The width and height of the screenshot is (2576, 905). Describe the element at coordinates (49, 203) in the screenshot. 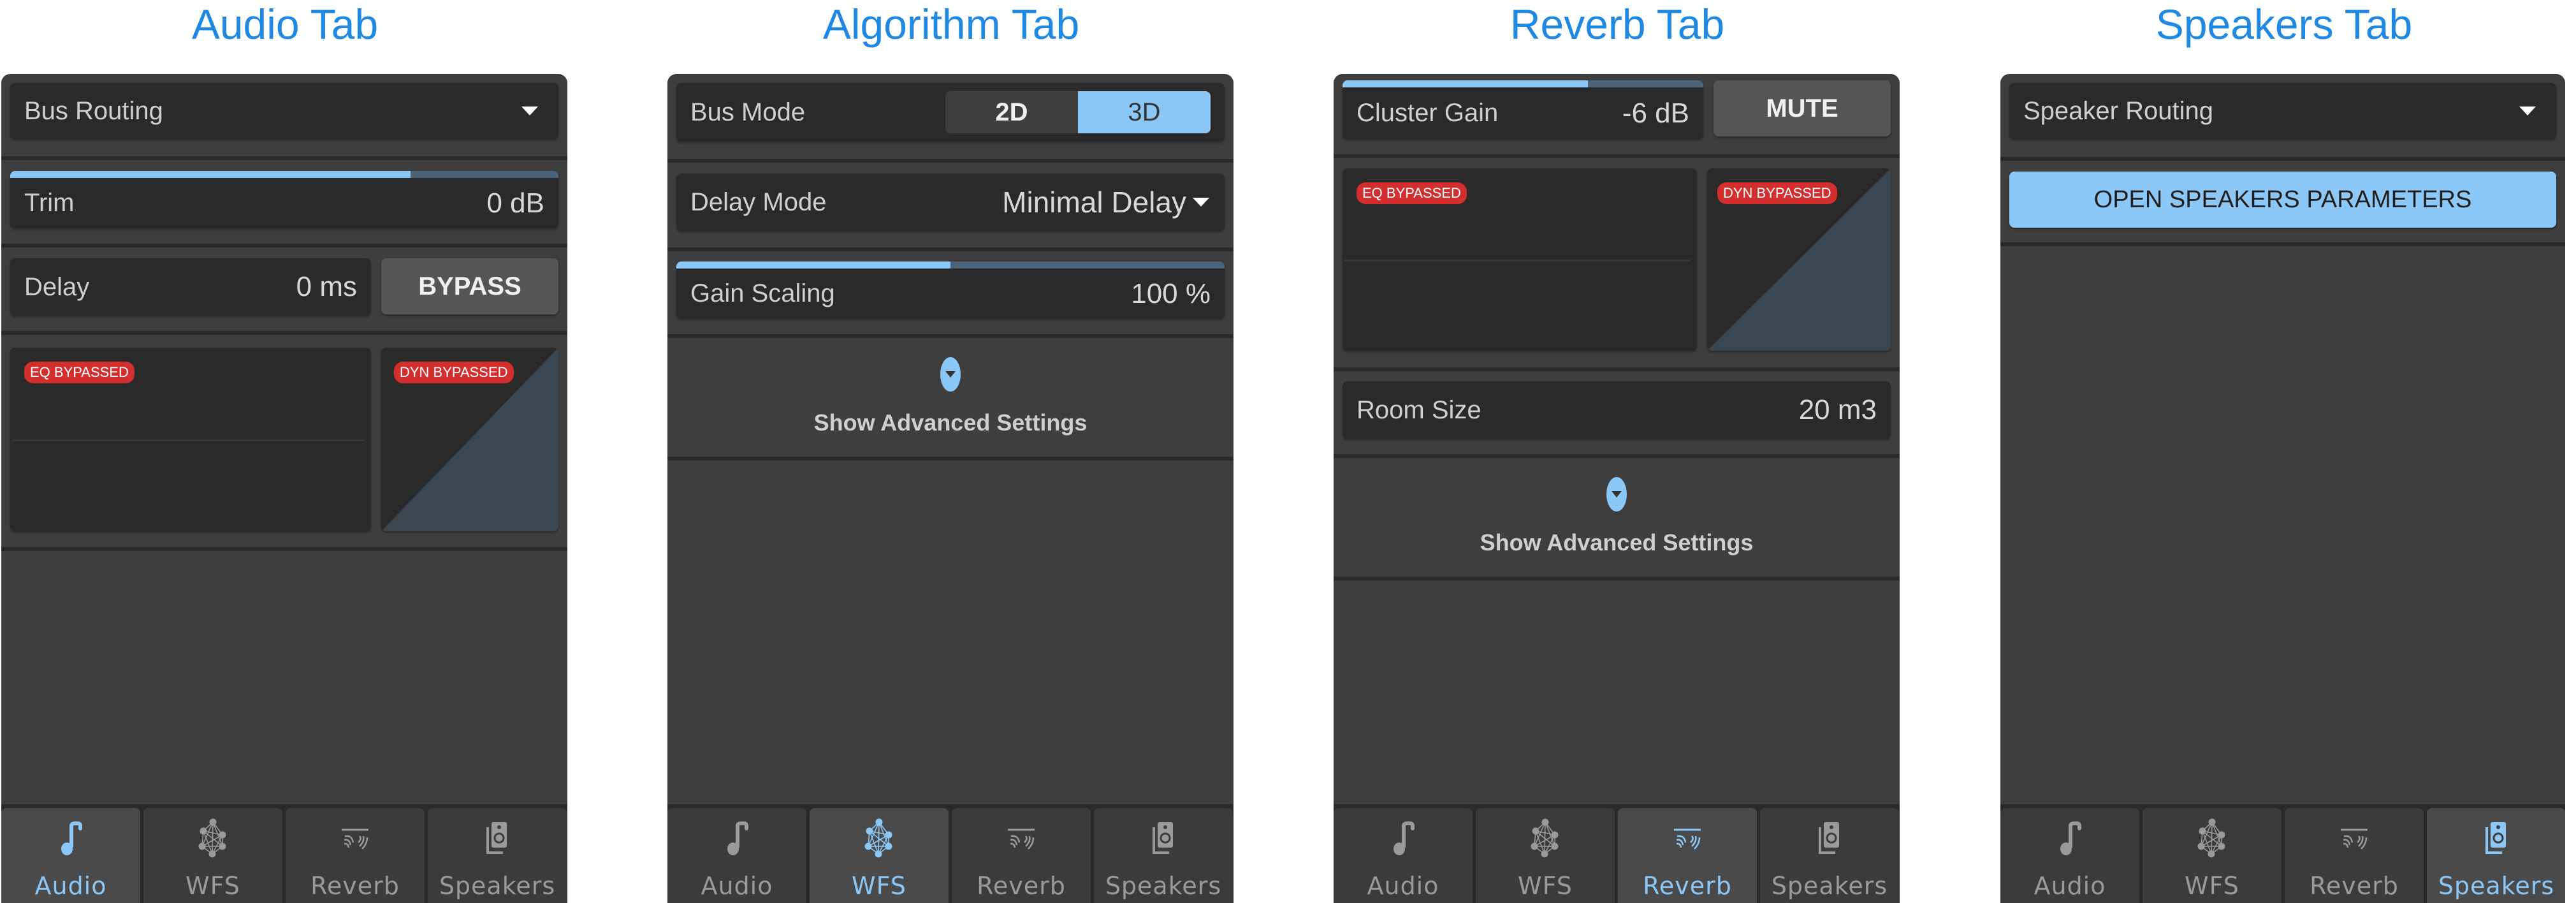

I see `trim-label: Trim` at that location.